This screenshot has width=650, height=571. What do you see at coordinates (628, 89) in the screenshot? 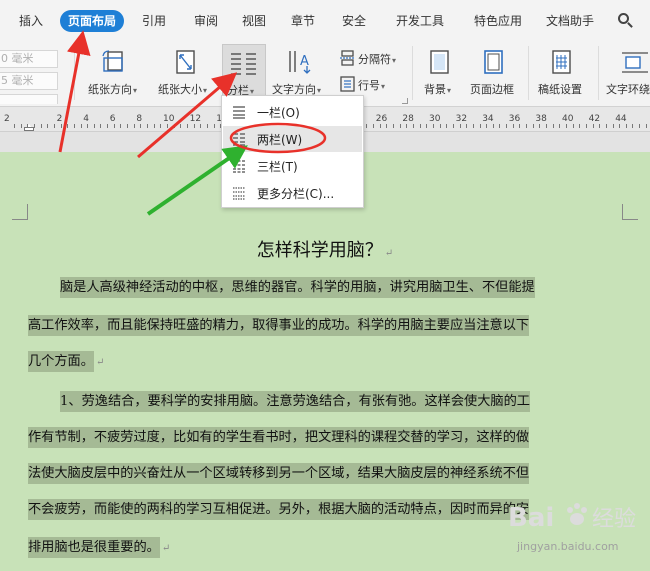
I see `text-wrap-label: 文字环绕` at bounding box center [628, 89].